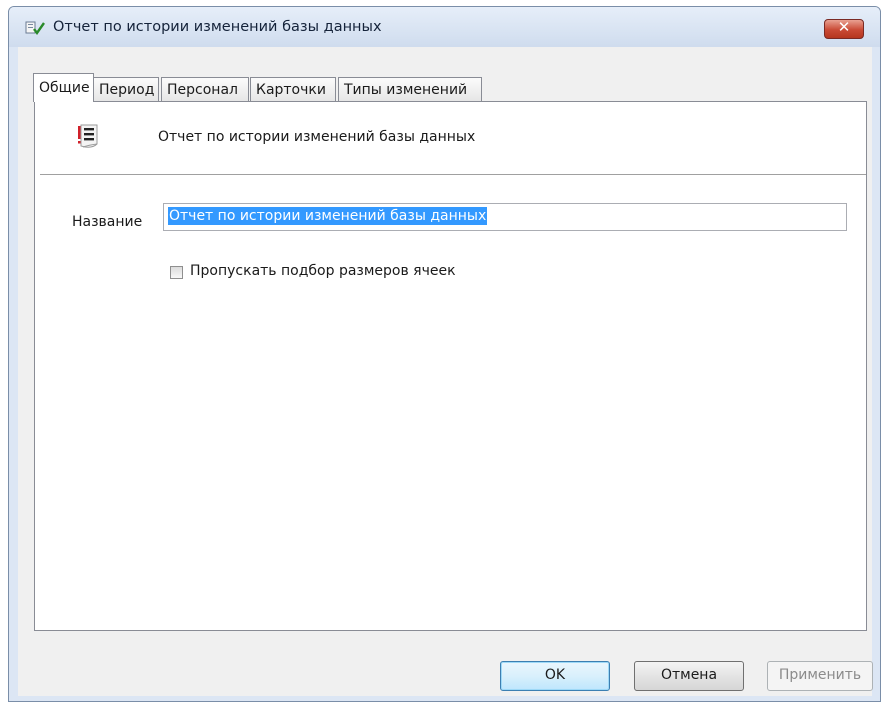  Describe the element at coordinates (689, 676) in the screenshot. I see `cancel-button: Отмена` at that location.